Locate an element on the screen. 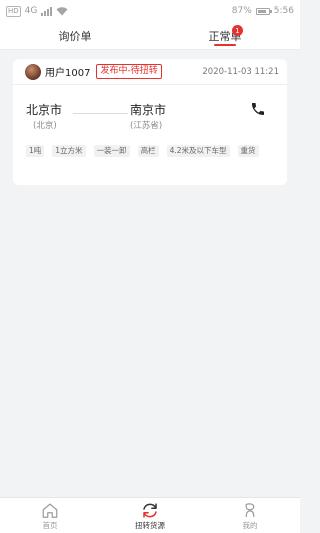 The image size is (320, 533). bottom-nav: 首页 扭转货源 我的 is located at coordinates (150, 515).